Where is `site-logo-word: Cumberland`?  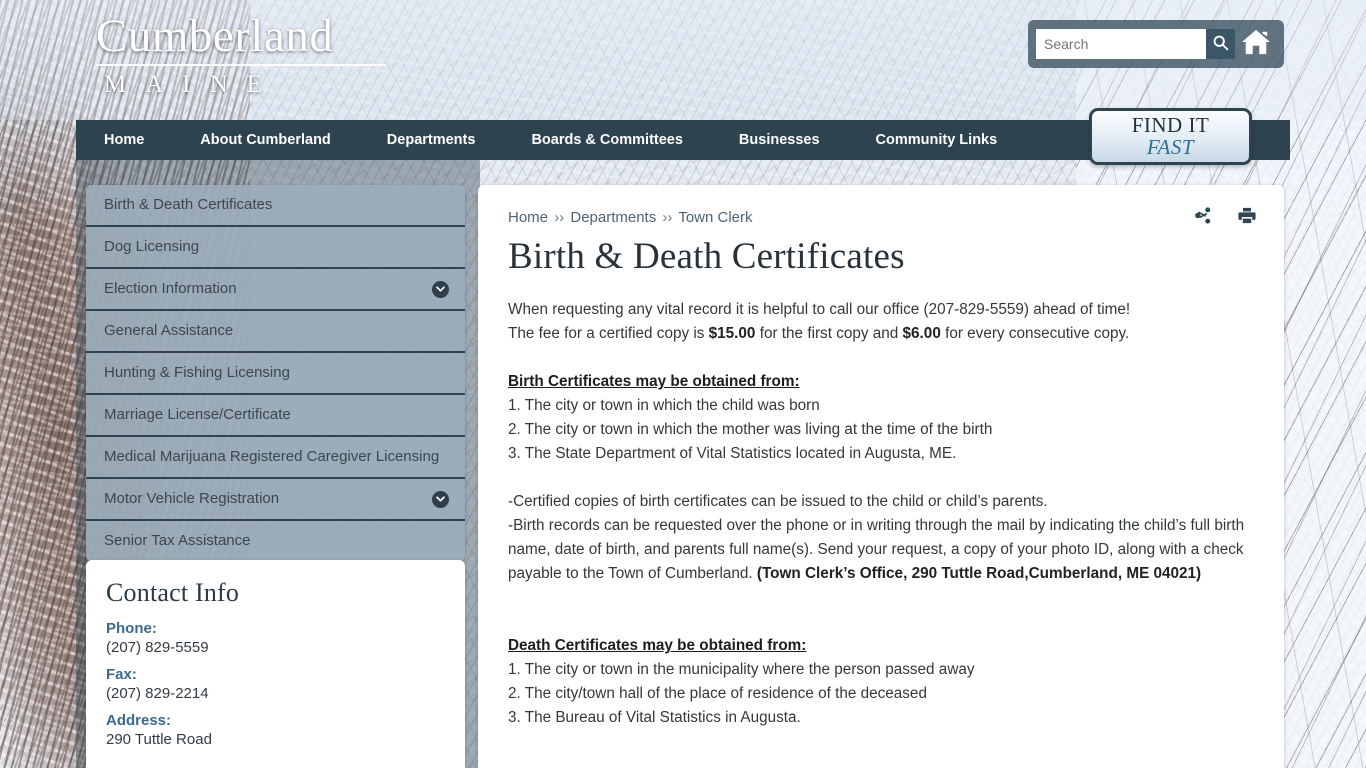
site-logo-word: Cumberland is located at coordinates (215, 36).